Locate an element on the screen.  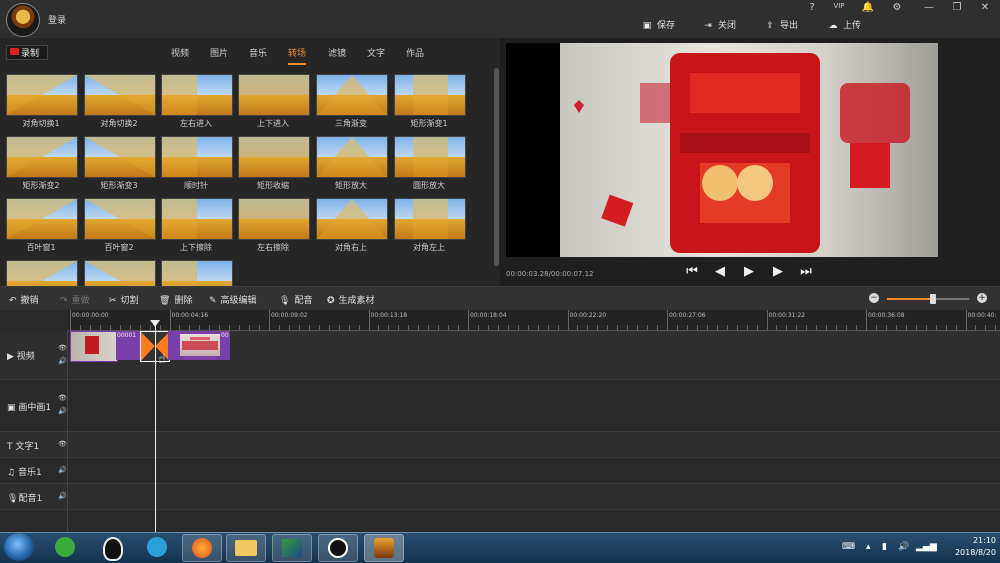
taskbar-app-explorer is located at coordinates (246, 548).